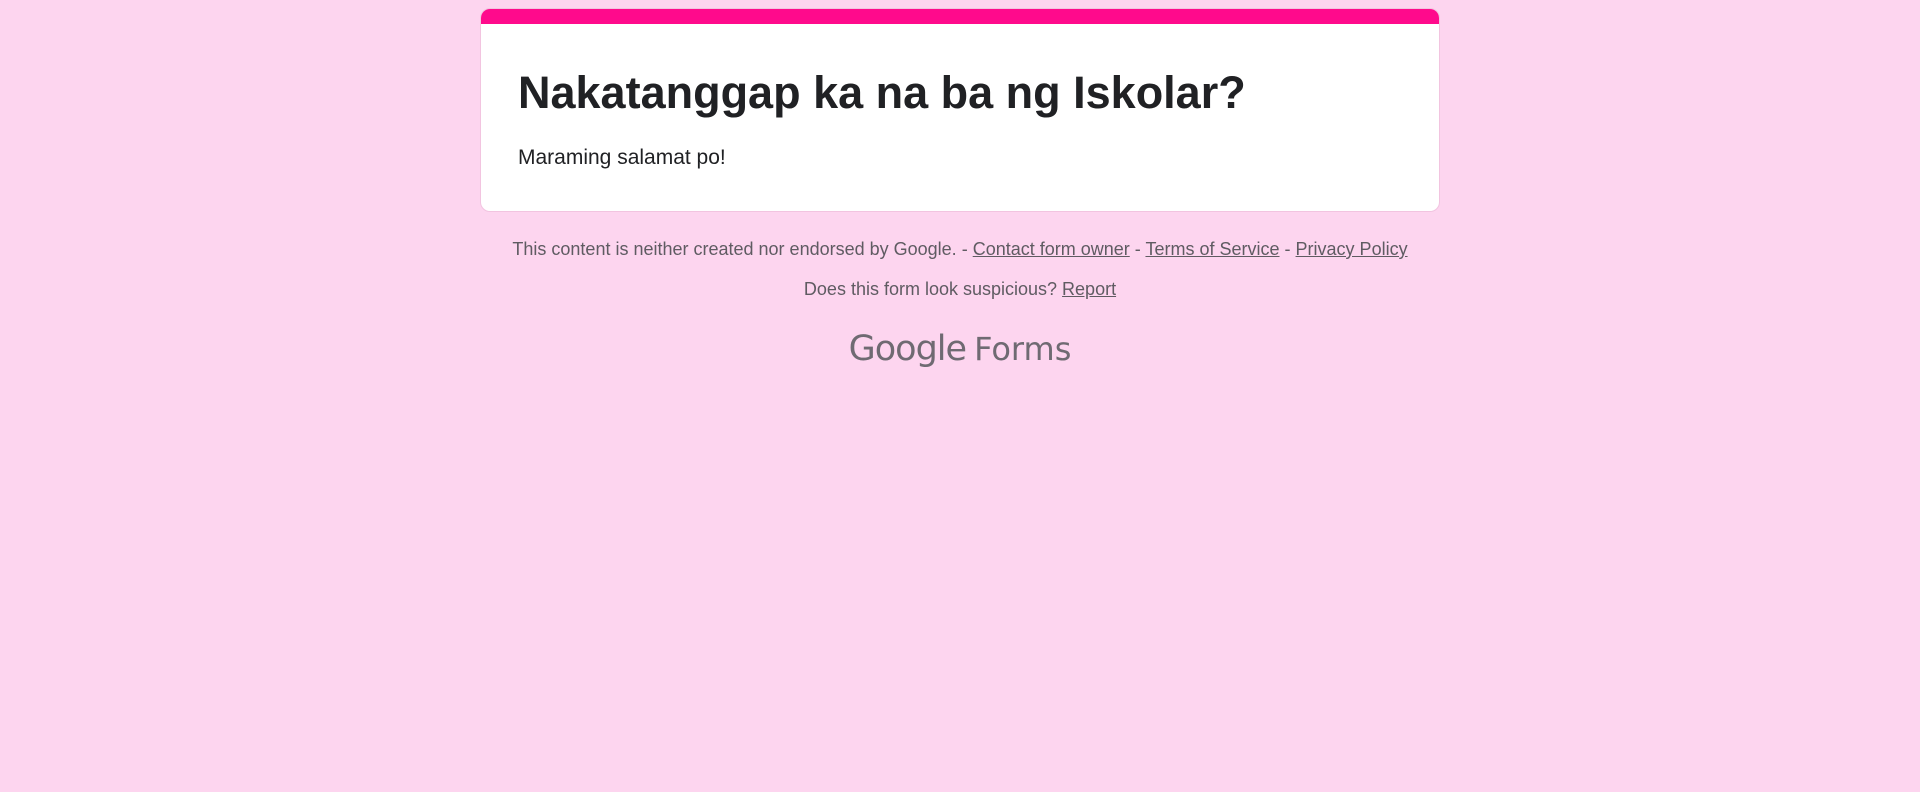 Image resolution: width=1920 pixels, height=792 pixels. Describe the element at coordinates (1089, 289) in the screenshot. I see `report-link: Report` at that location.